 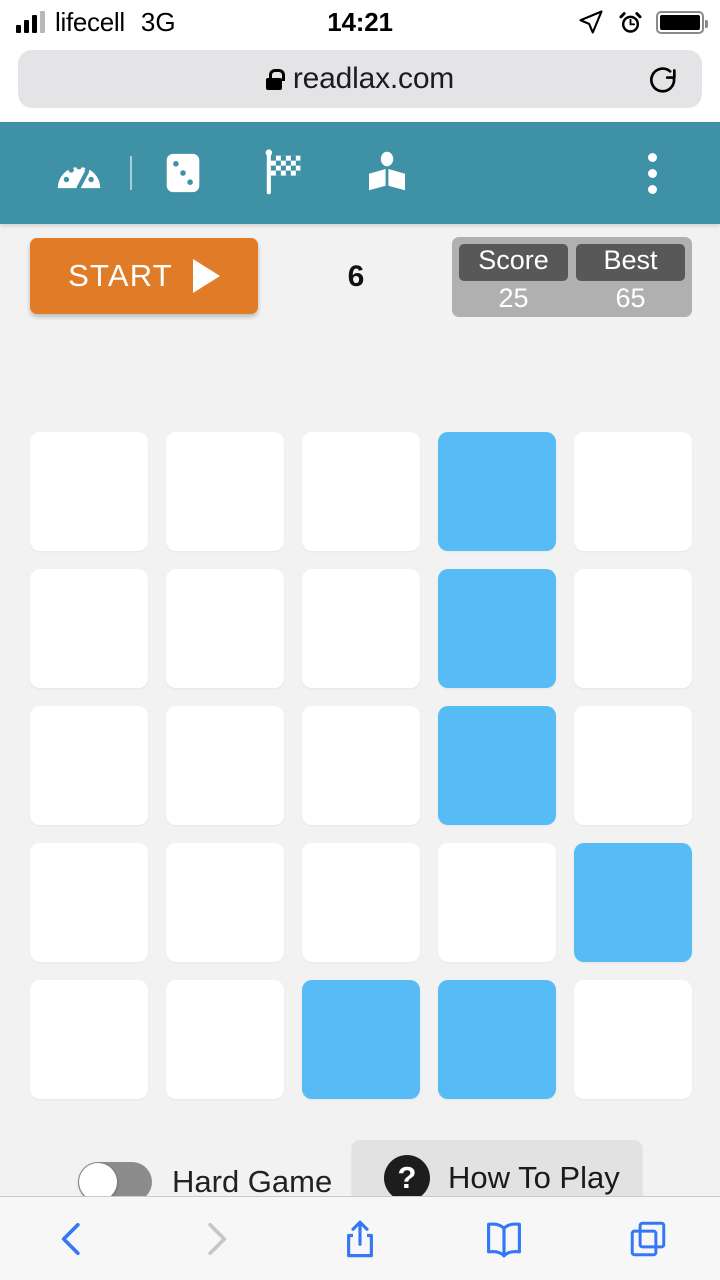 What do you see at coordinates (652, 157) in the screenshot?
I see `more-vertical-icon` at bounding box center [652, 157].